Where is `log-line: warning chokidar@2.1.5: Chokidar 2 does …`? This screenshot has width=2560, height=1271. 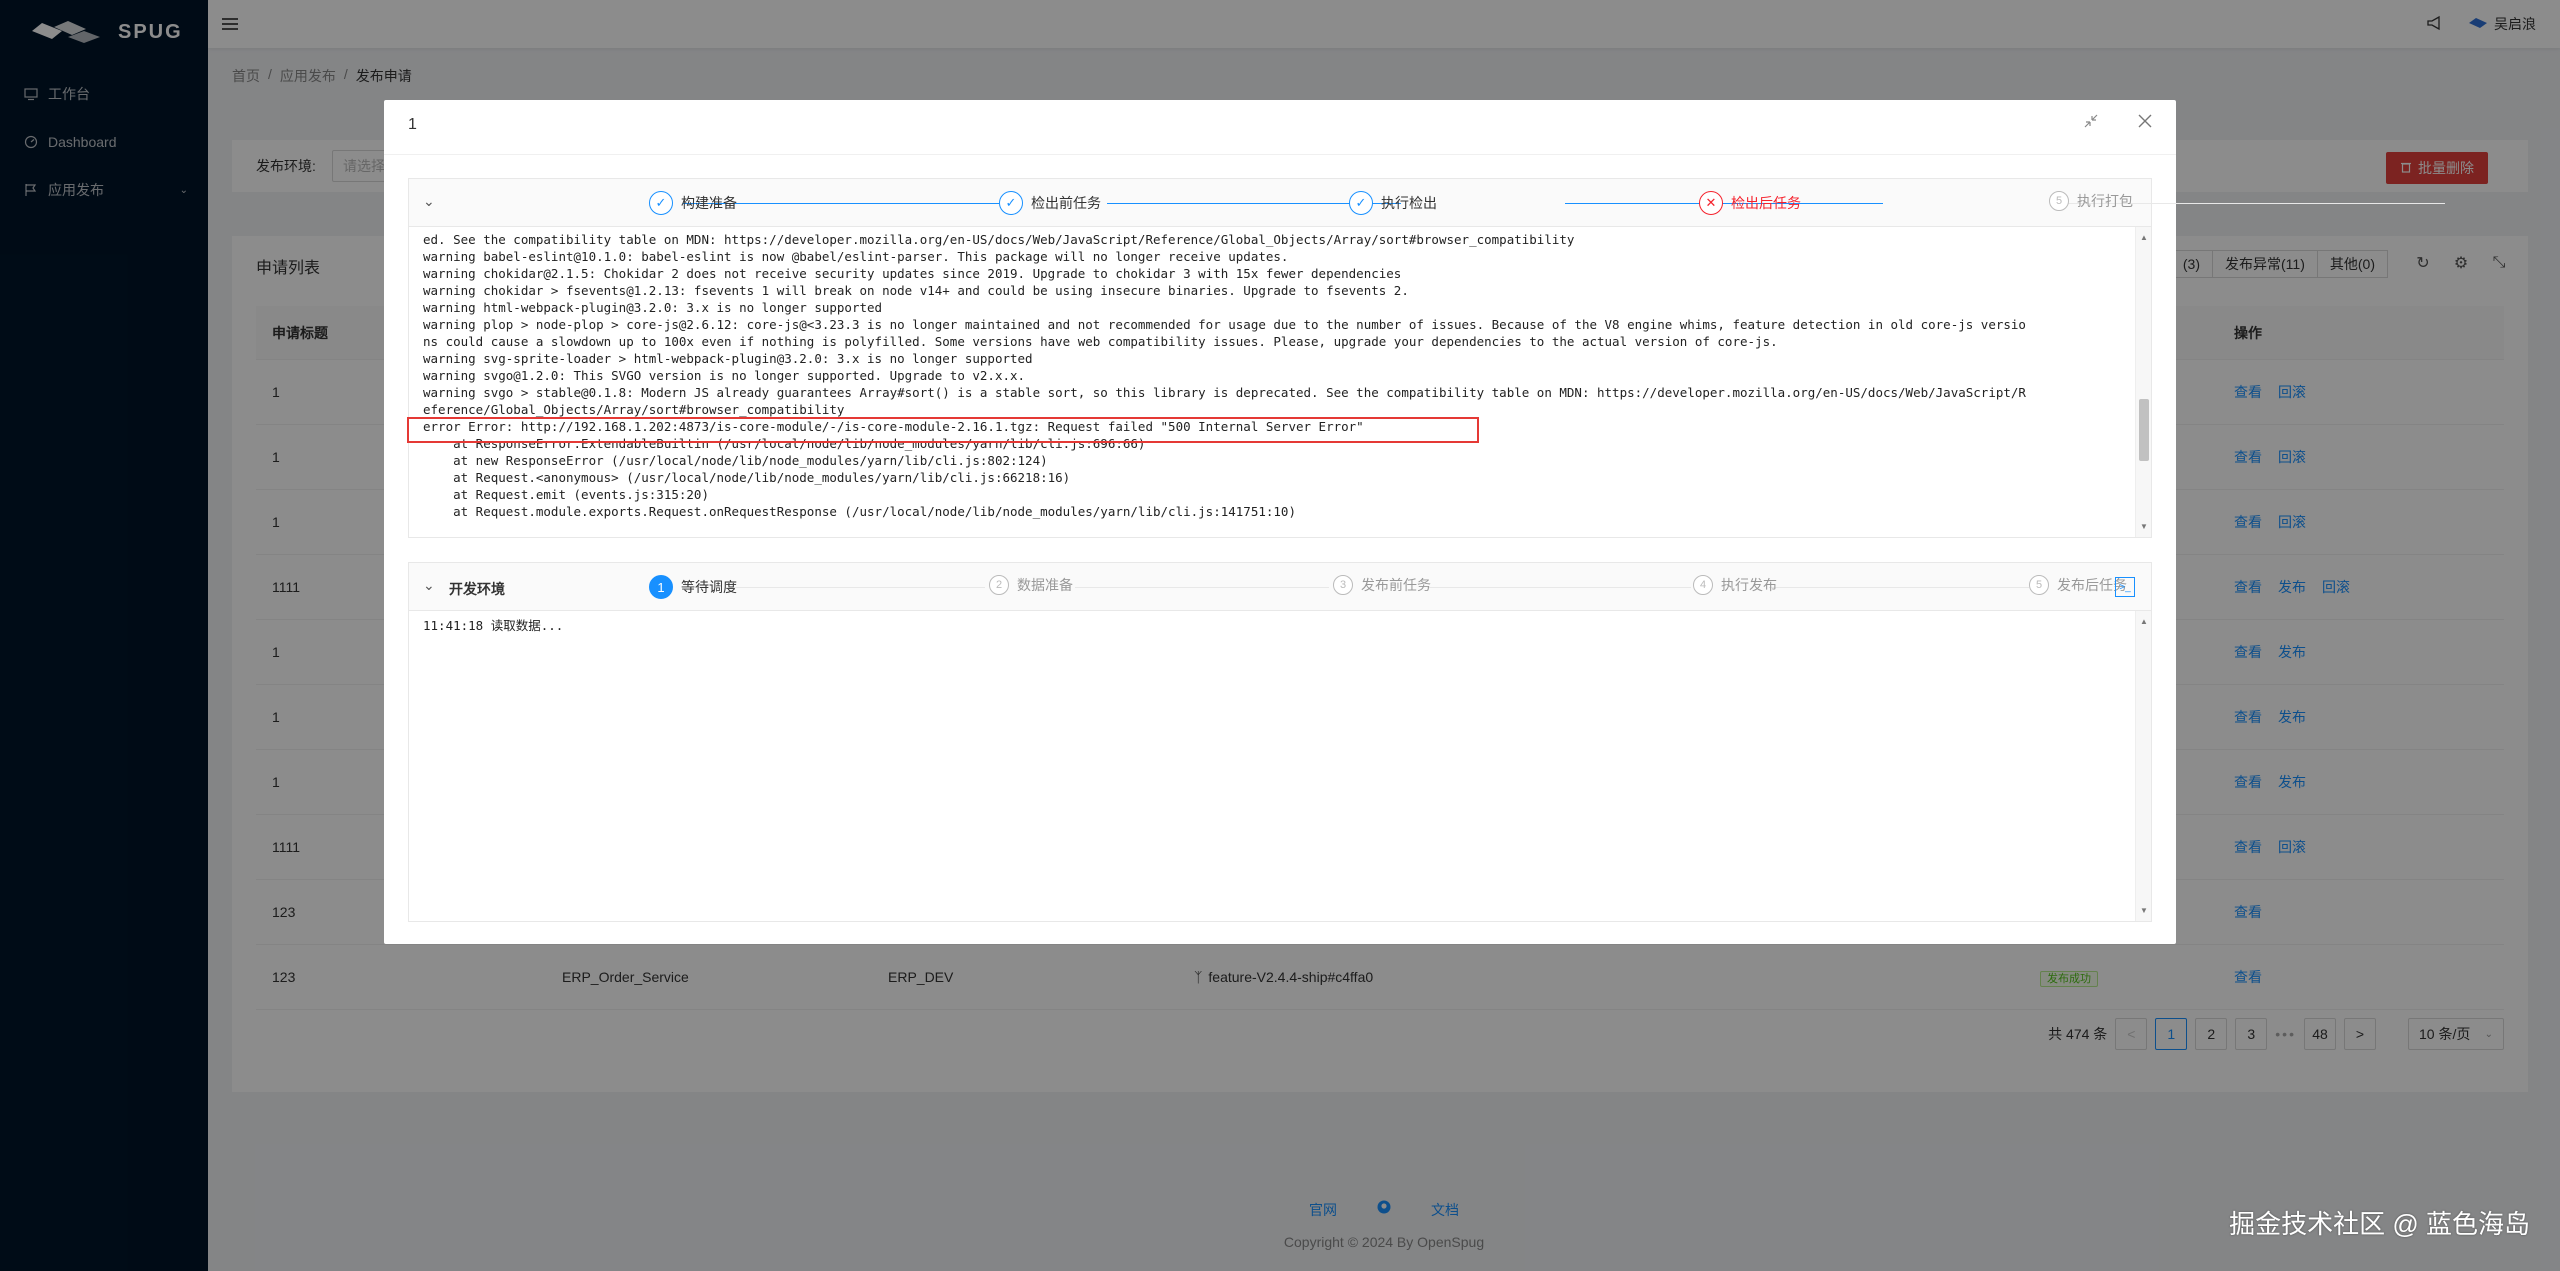 log-line: warning chokidar@2.1.5: Chokidar 2 does … is located at coordinates (912, 273).